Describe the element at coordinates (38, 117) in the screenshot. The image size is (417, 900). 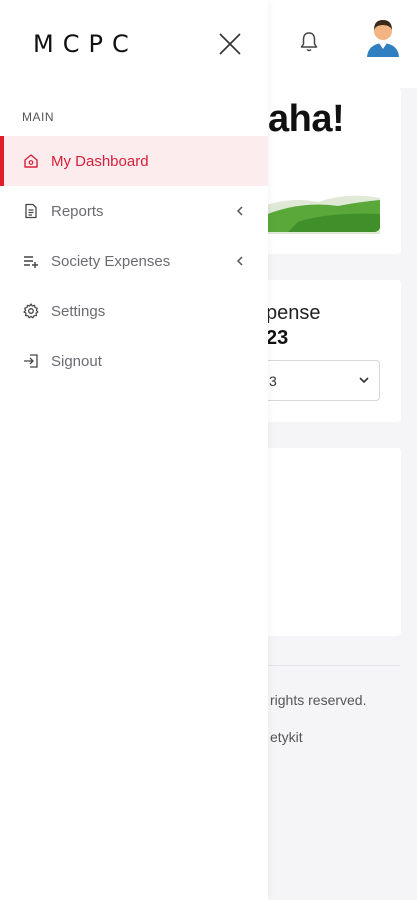
I see `section-label-main: MAIN` at that location.